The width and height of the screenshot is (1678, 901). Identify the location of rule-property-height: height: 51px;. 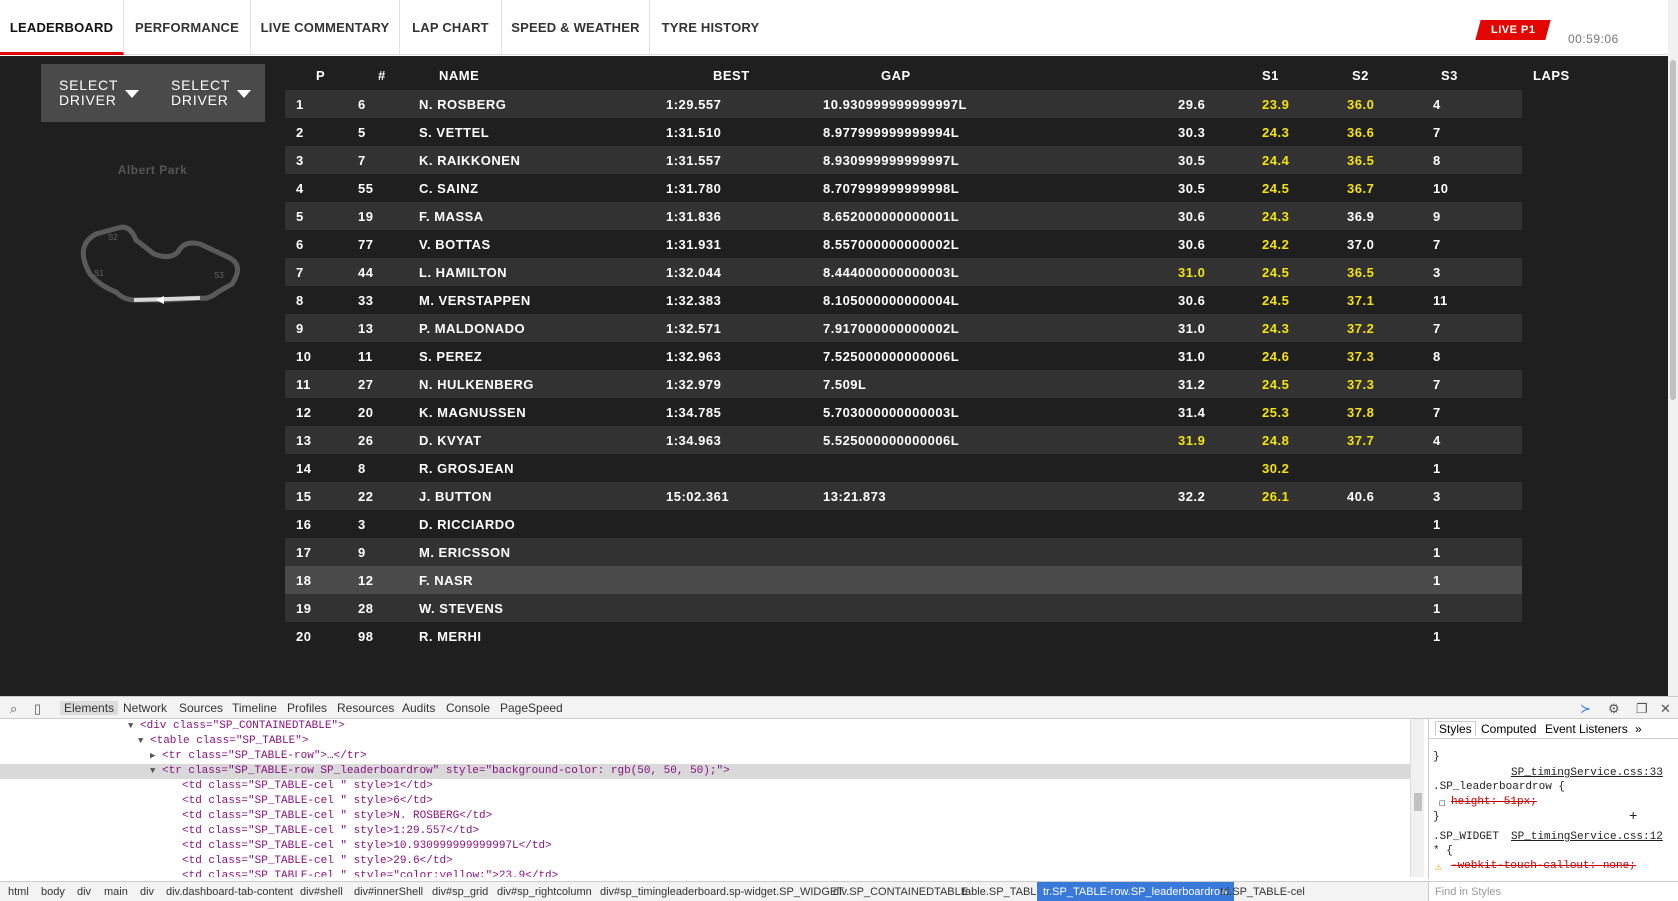
(1494, 802).